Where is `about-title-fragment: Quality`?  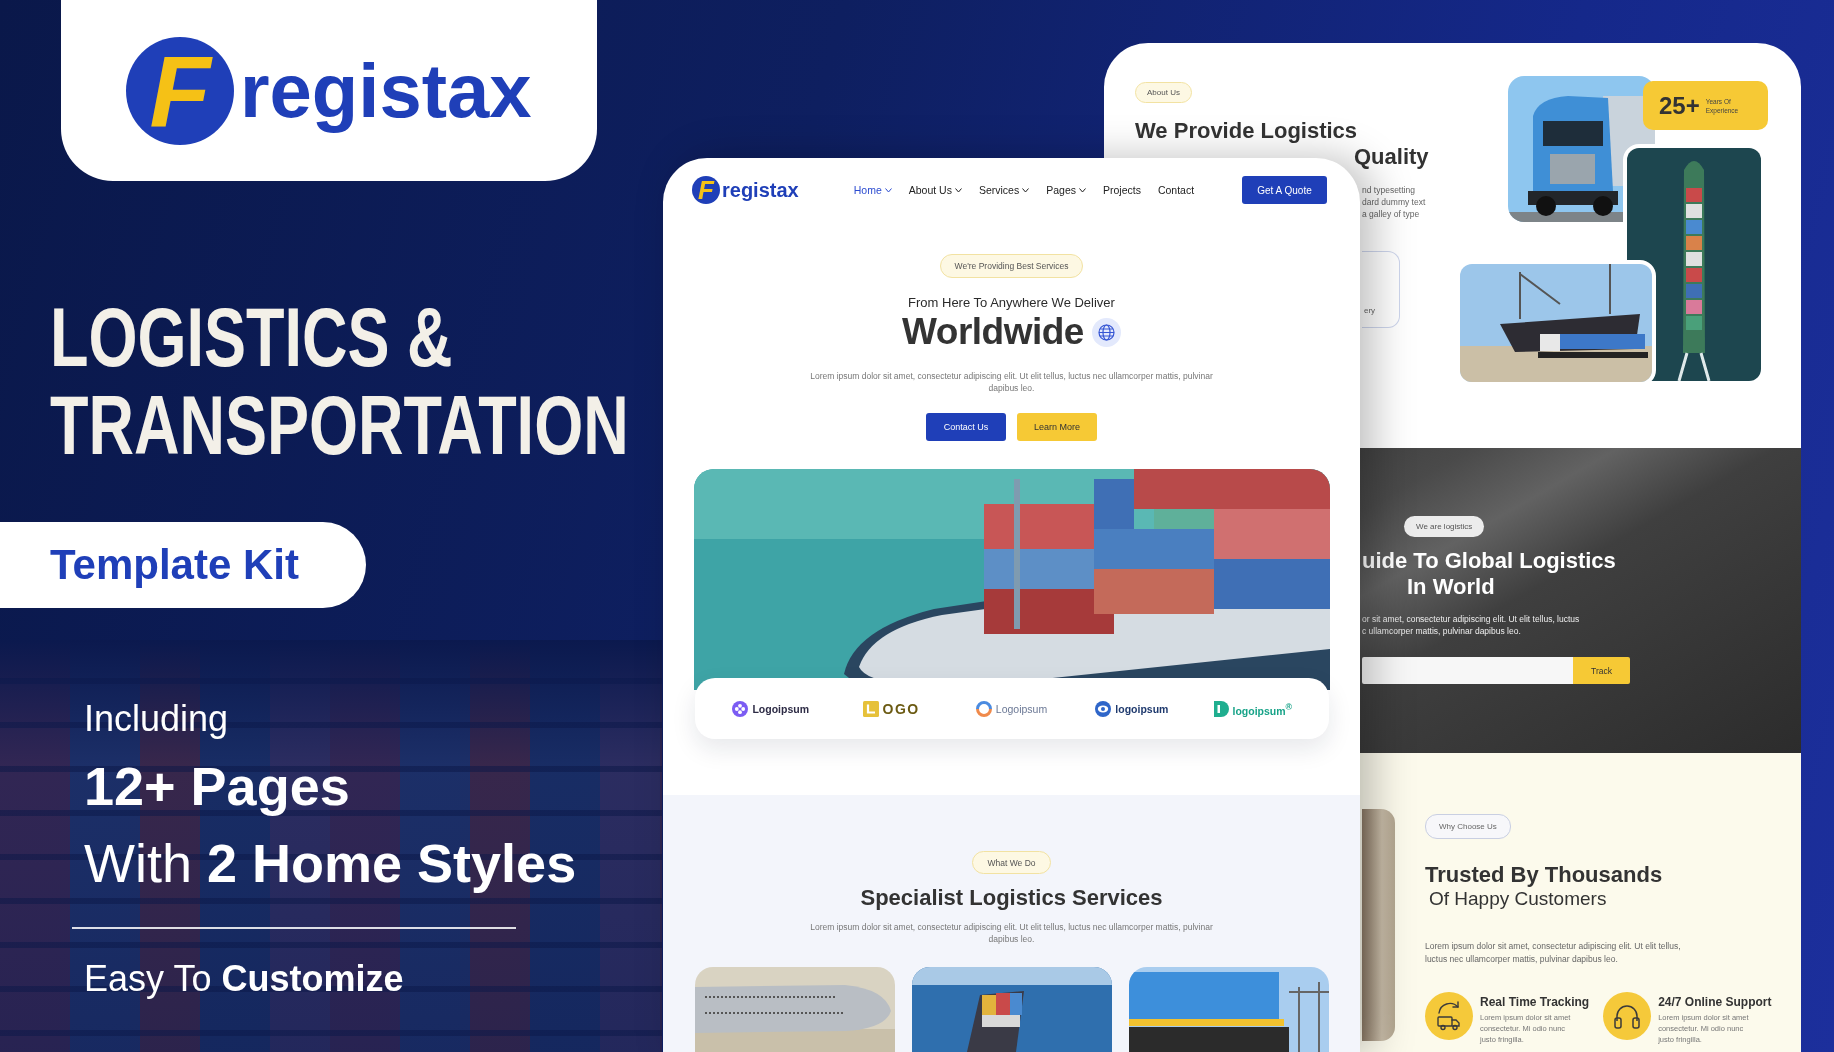 about-title-fragment: Quality is located at coordinates (1391, 157).